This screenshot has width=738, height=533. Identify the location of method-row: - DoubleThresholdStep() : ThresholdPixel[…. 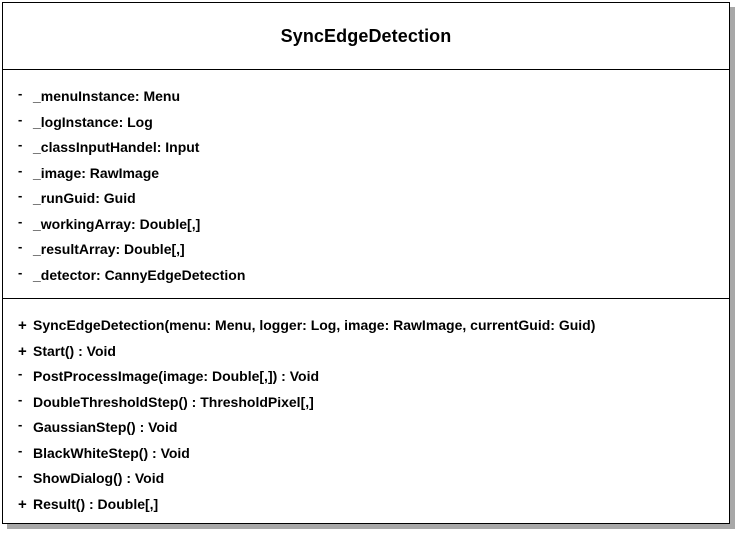
(366, 403).